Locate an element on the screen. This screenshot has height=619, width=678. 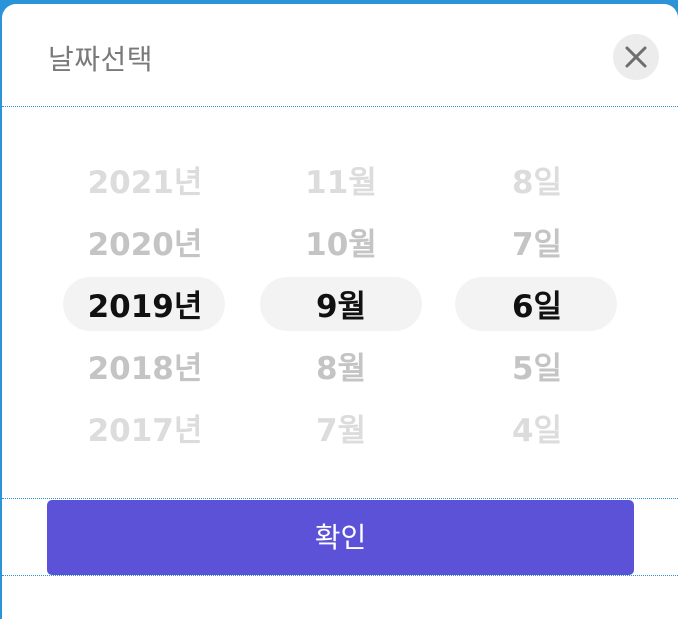
close-icon is located at coordinates (636, 57).